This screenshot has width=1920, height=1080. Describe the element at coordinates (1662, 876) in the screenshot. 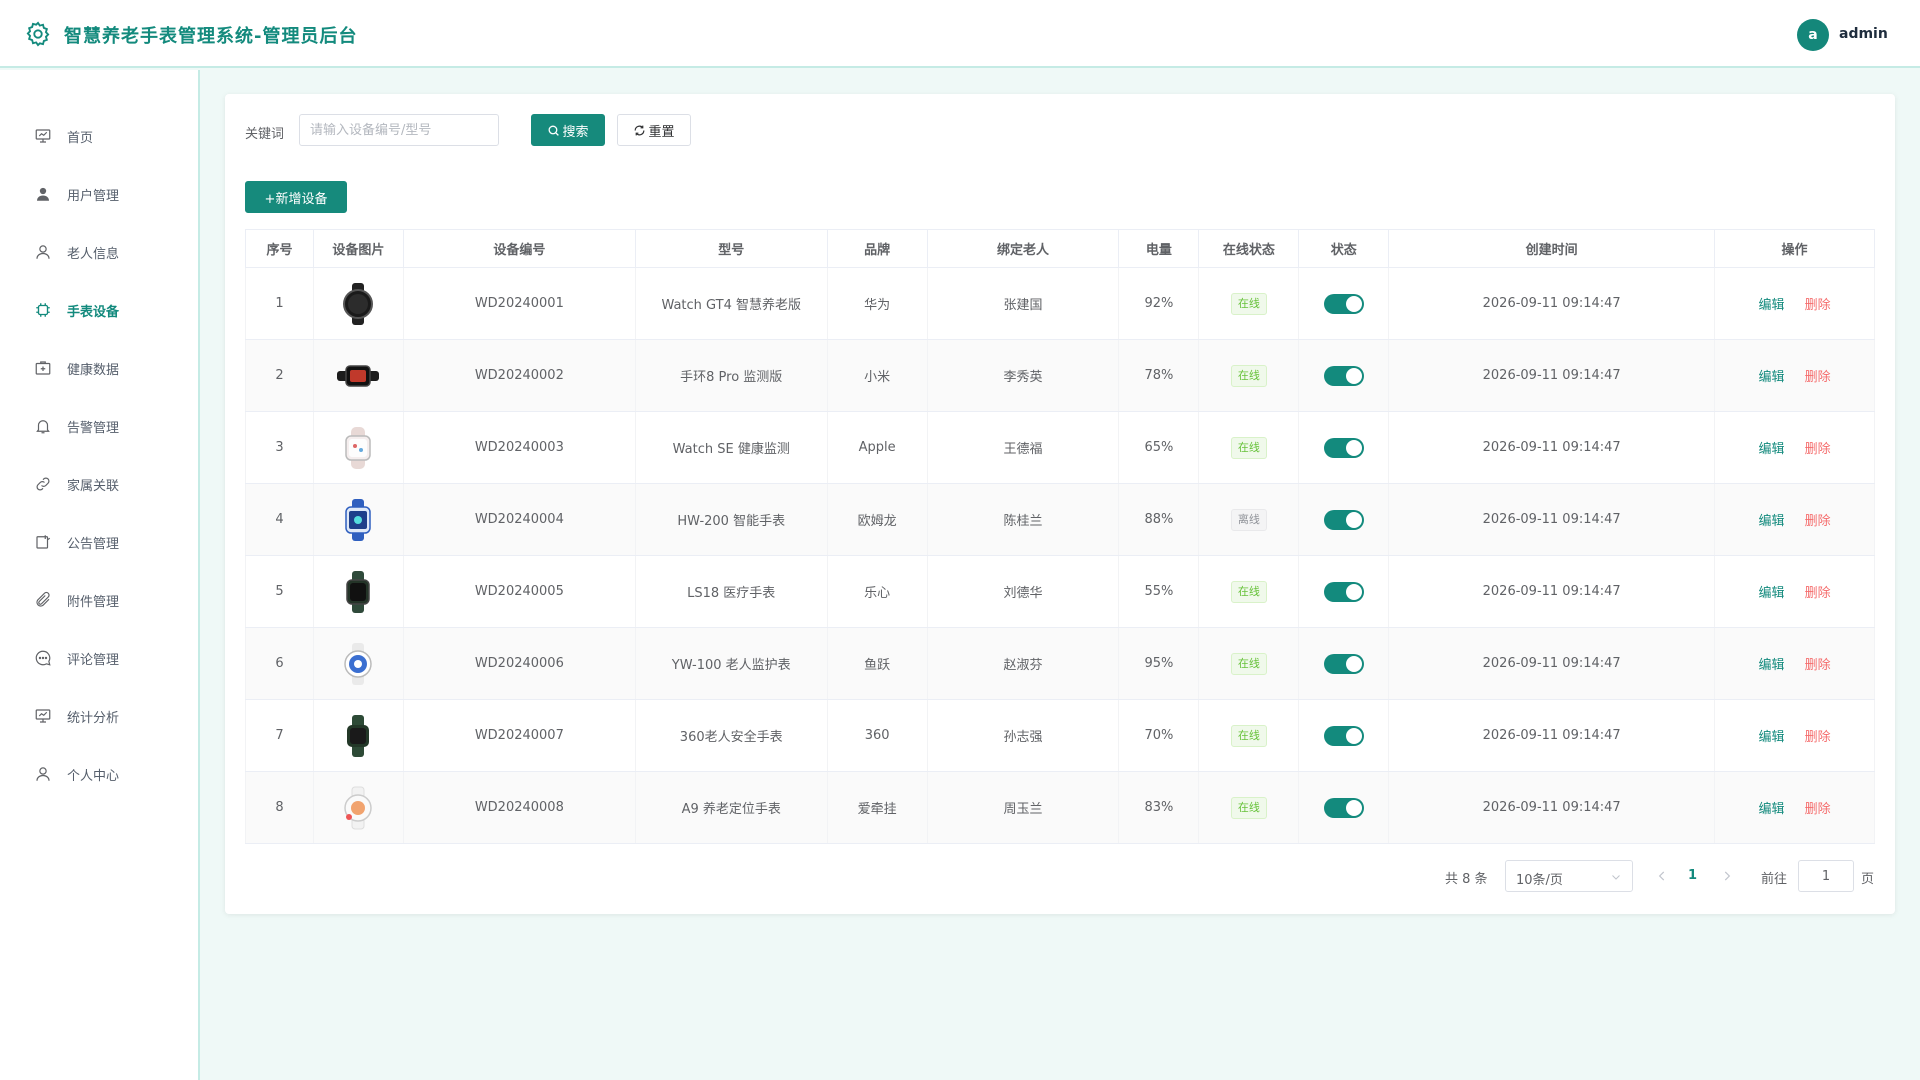

I see `chevron-left-icon` at that location.